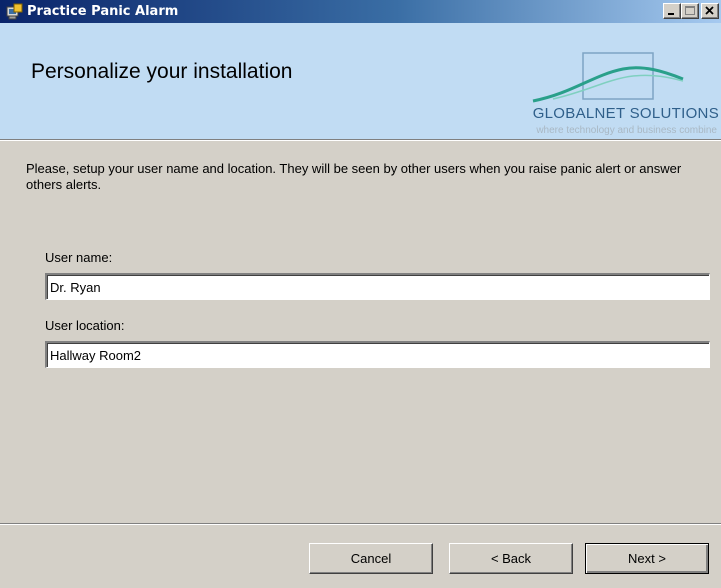 This screenshot has width=721, height=588. Describe the element at coordinates (360, 140) in the screenshot. I see `banner-divider` at that location.